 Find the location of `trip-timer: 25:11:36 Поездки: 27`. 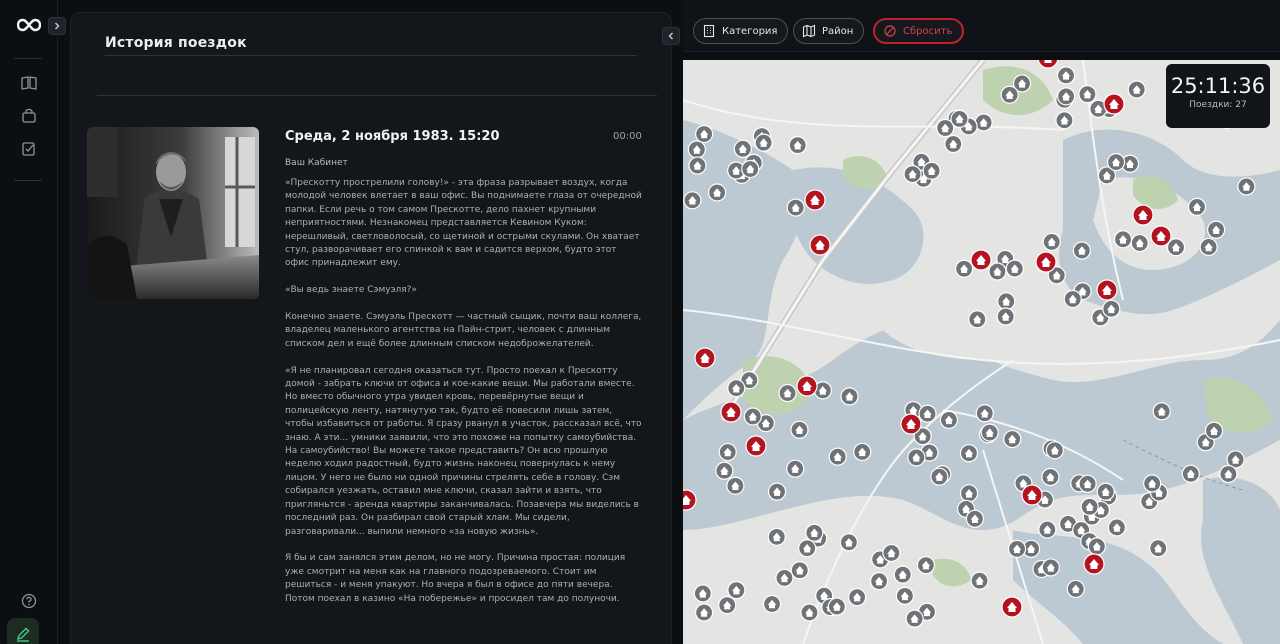

trip-timer: 25:11:36 Поездки: 27 is located at coordinates (1218, 96).